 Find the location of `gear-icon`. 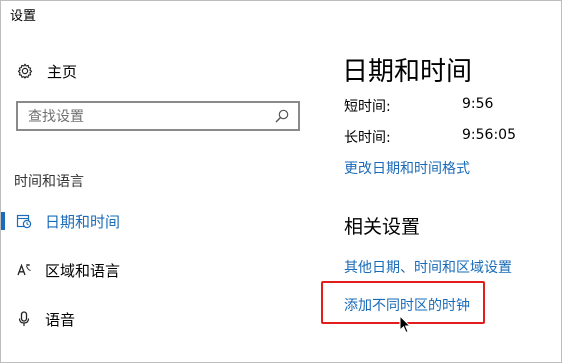

gear-icon is located at coordinates (25, 71).